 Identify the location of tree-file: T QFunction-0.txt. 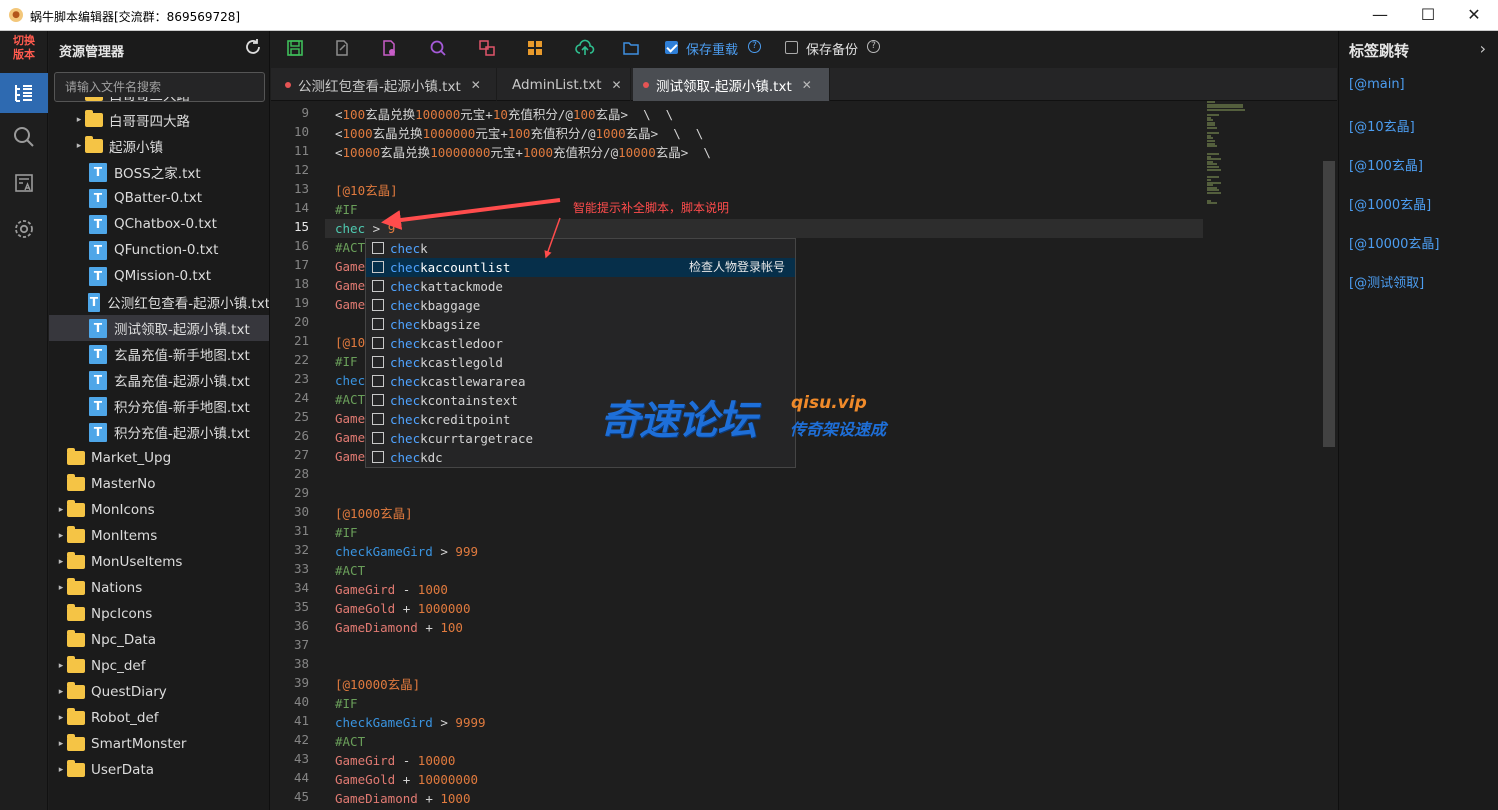
(159, 250).